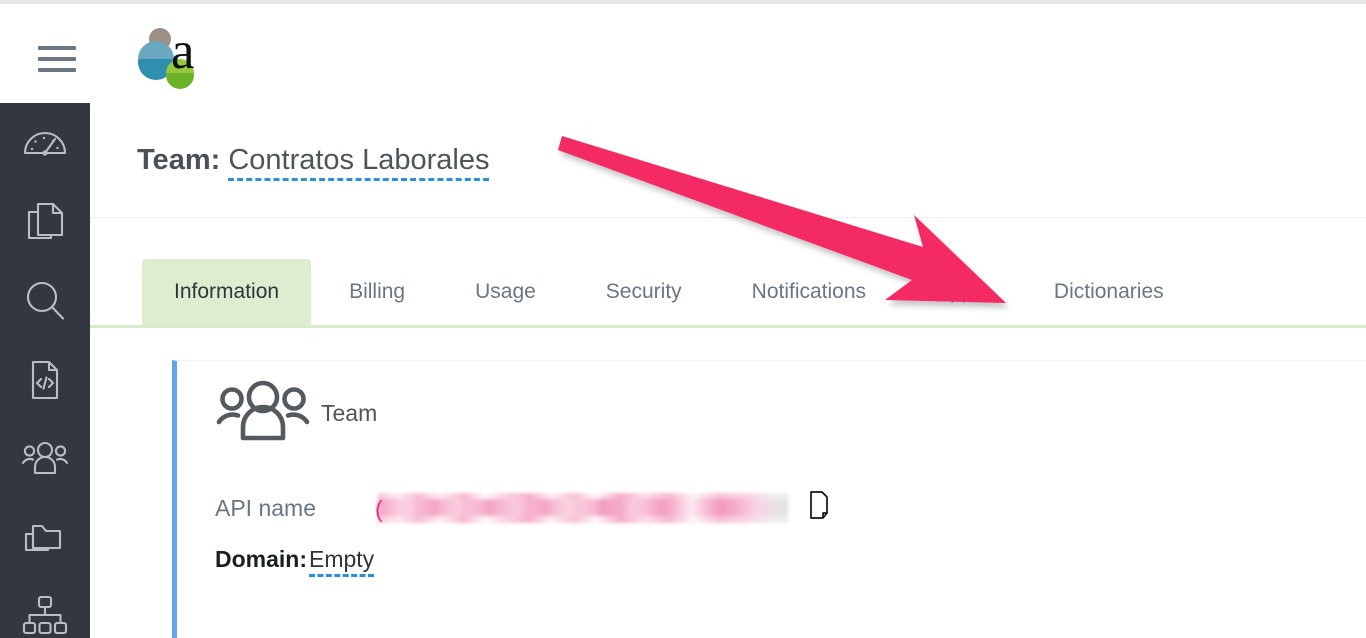  Describe the element at coordinates (179, 160) in the screenshot. I see `page-title-prefix: Team:` at that location.